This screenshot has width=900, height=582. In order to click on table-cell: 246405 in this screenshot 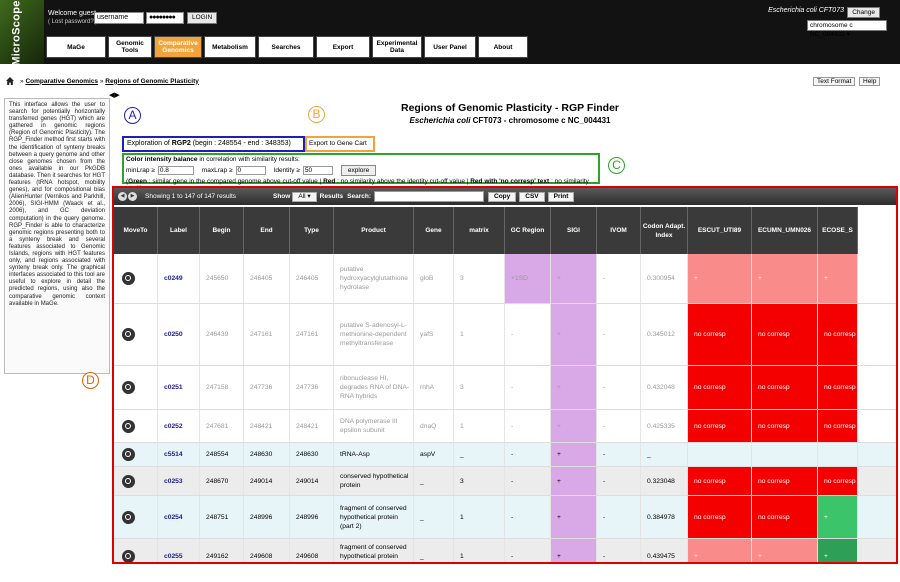, I will do `click(312, 278)`.